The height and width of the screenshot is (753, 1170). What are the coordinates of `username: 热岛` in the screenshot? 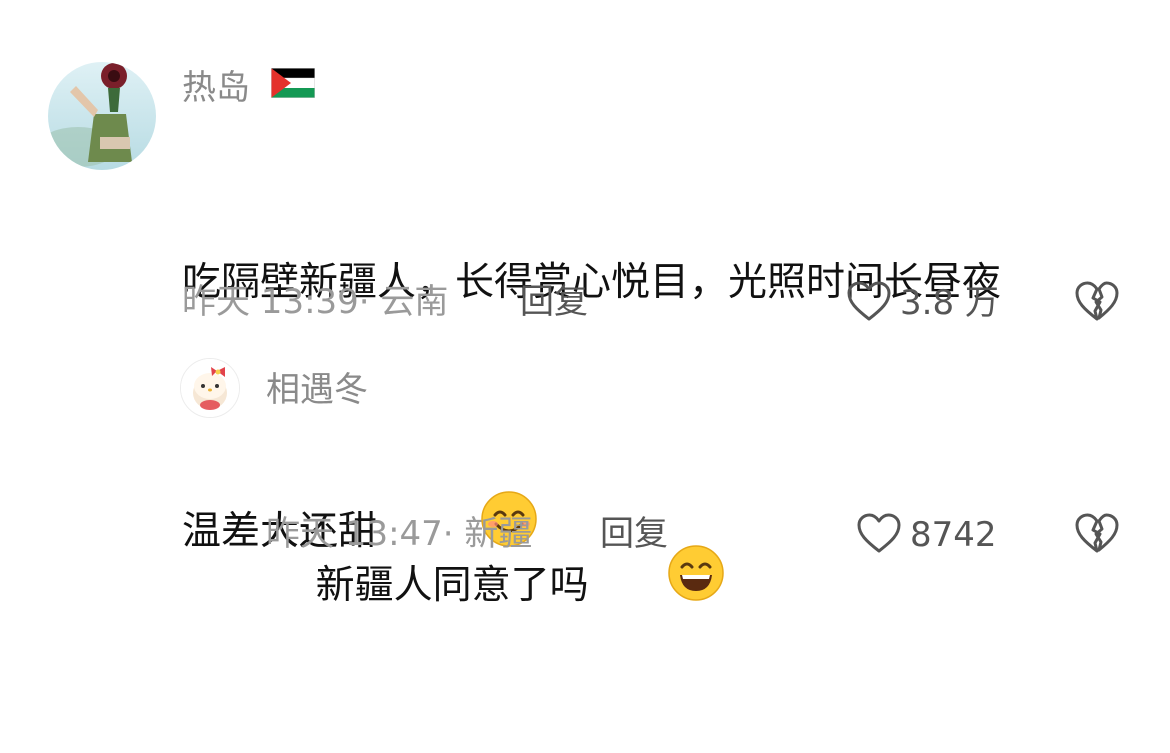 It's located at (249, 87).